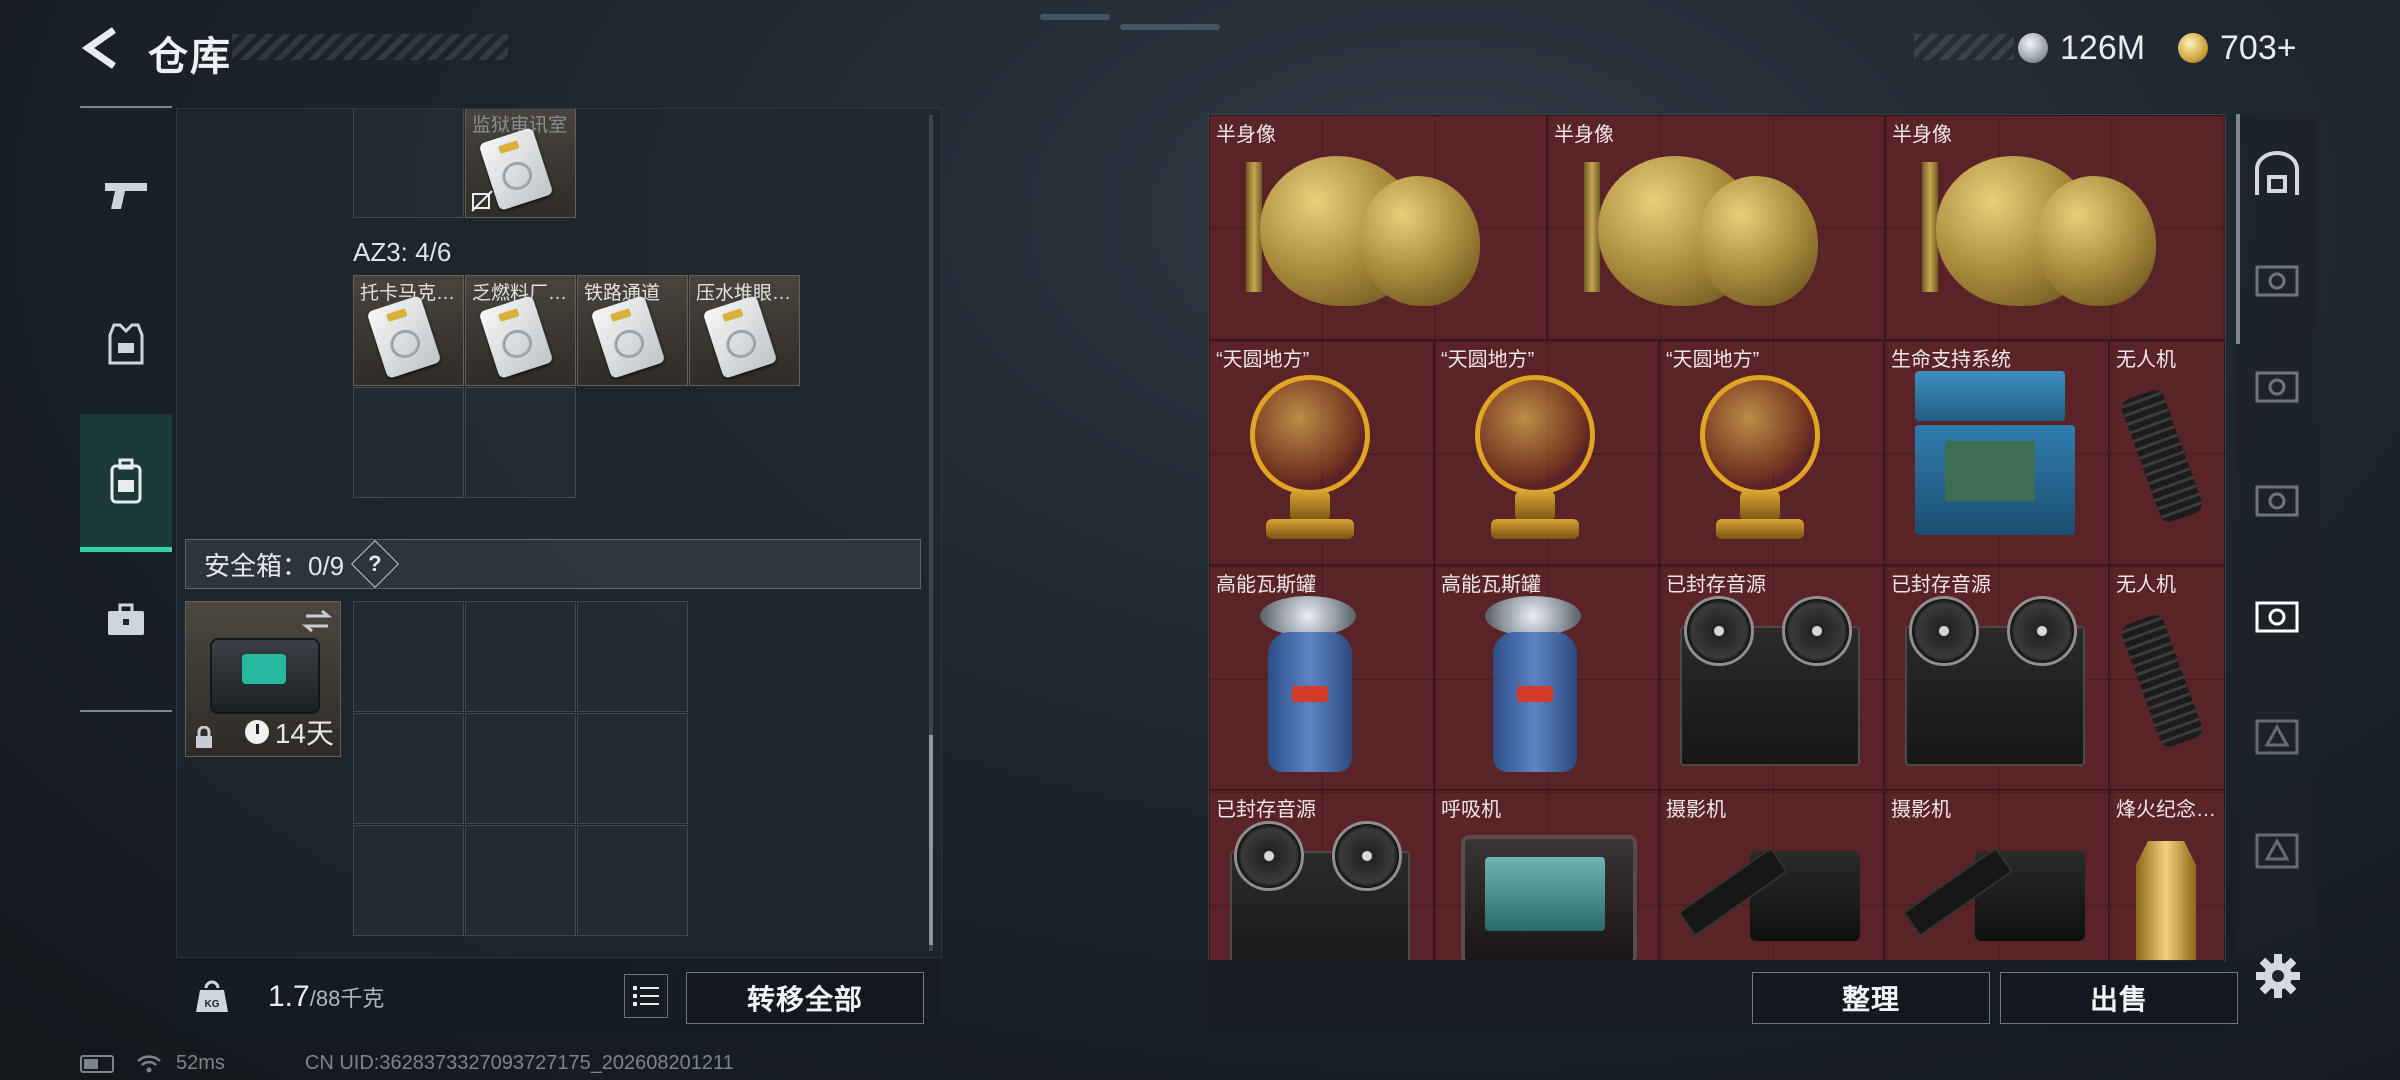 This screenshot has width=2400, height=1080. What do you see at coordinates (931, 840) in the screenshot?
I see `scroll-thumb` at bounding box center [931, 840].